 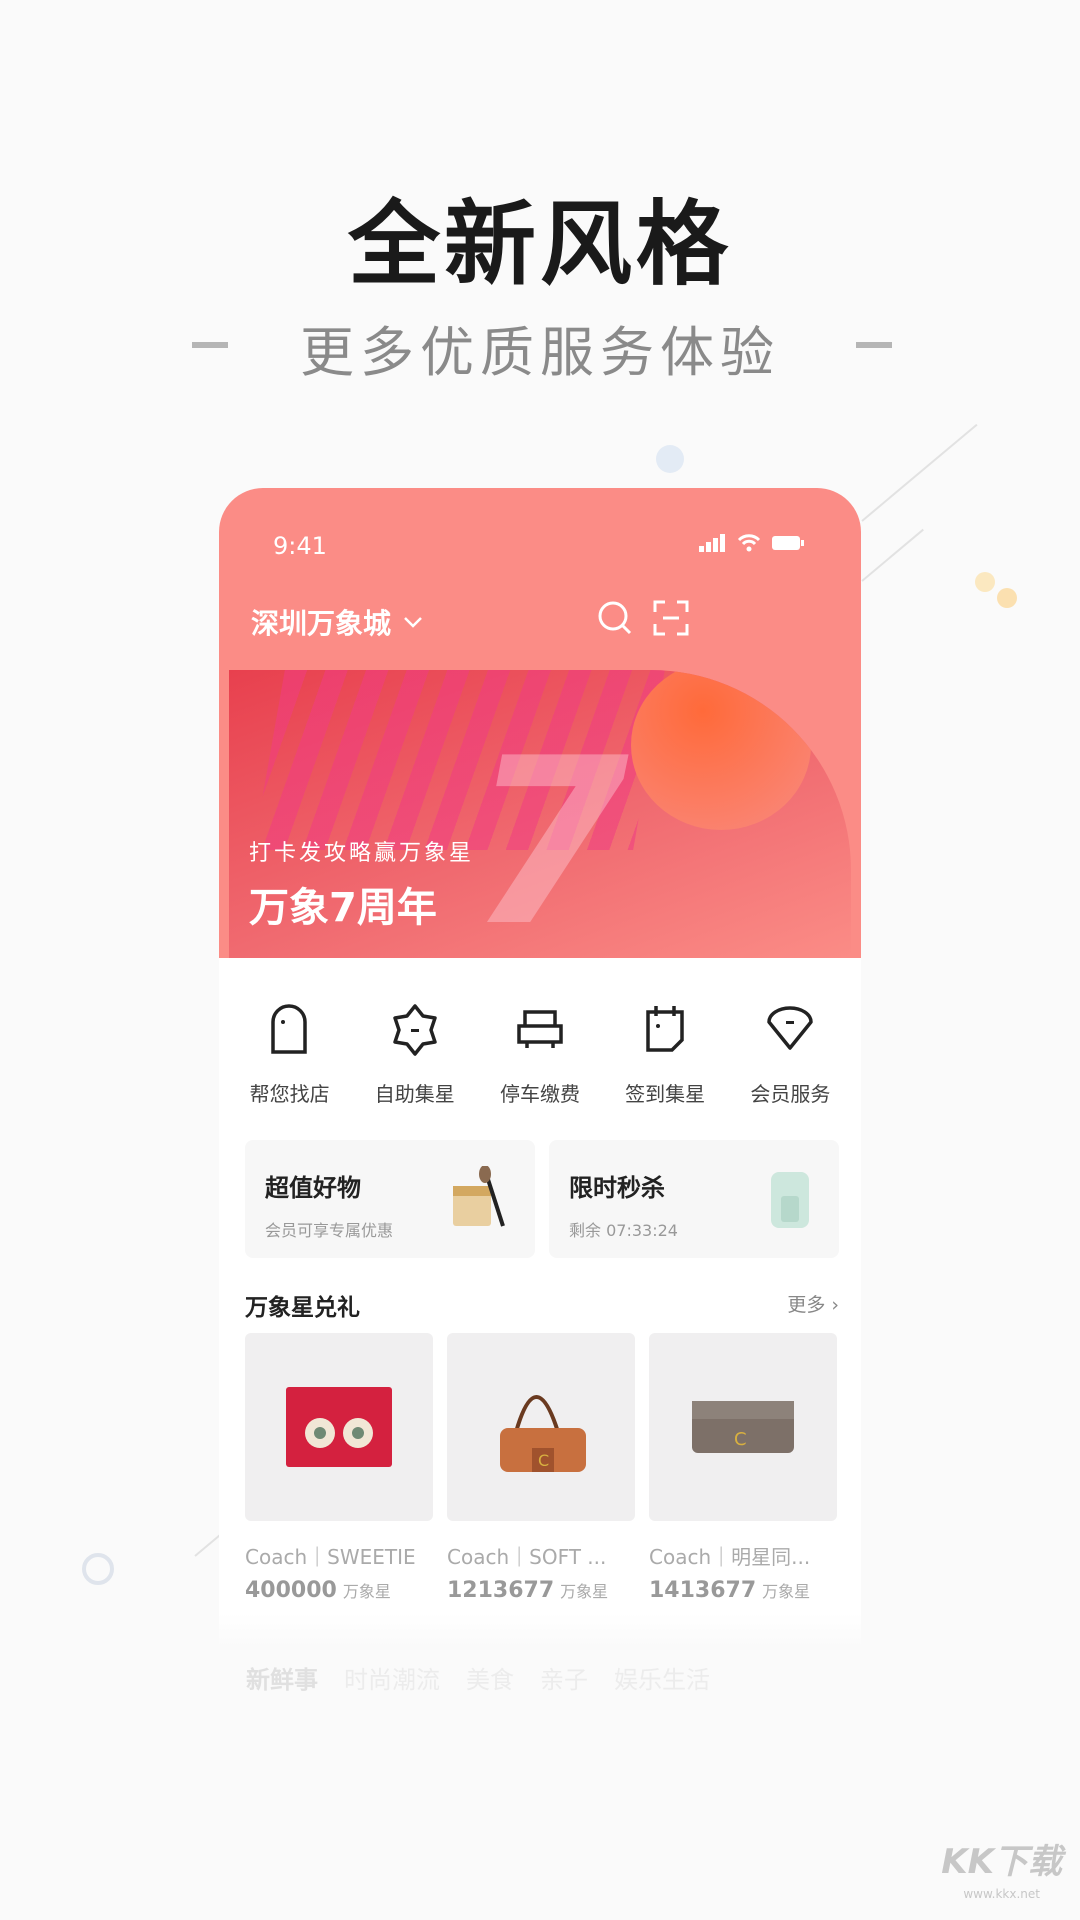 What do you see at coordinates (813, 1303) in the screenshot?
I see `more-link: 更多 ›` at bounding box center [813, 1303].